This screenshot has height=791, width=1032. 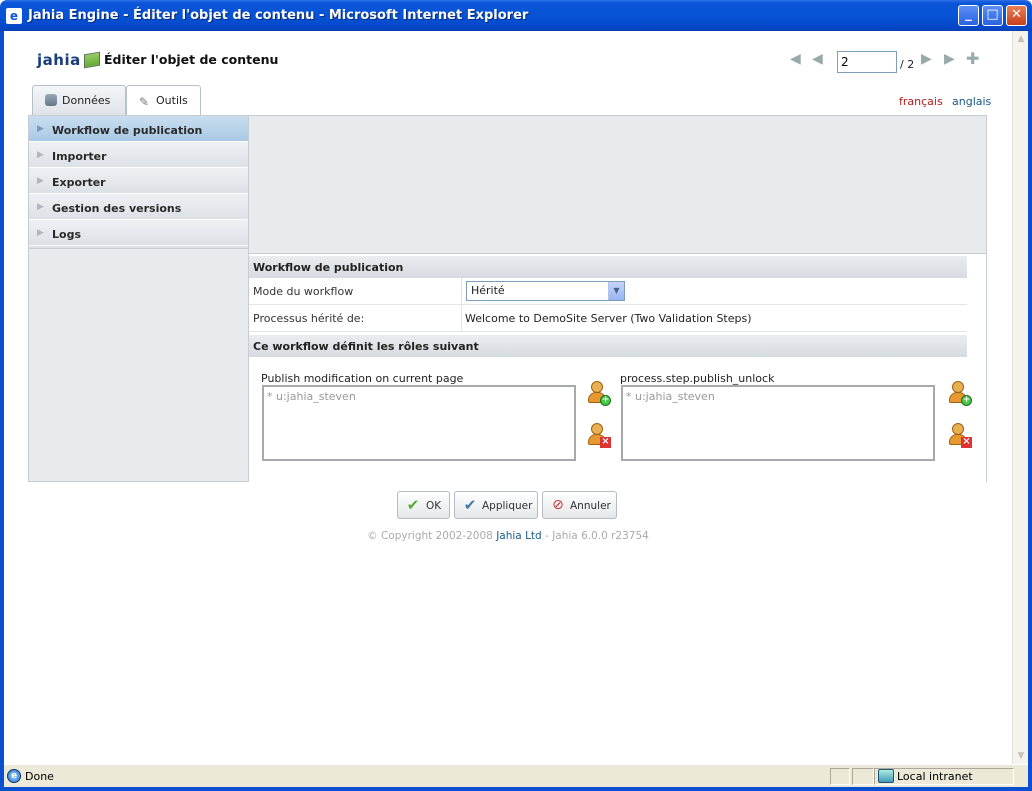 What do you see at coordinates (992, 15) in the screenshot?
I see `maximize-button: □` at bounding box center [992, 15].